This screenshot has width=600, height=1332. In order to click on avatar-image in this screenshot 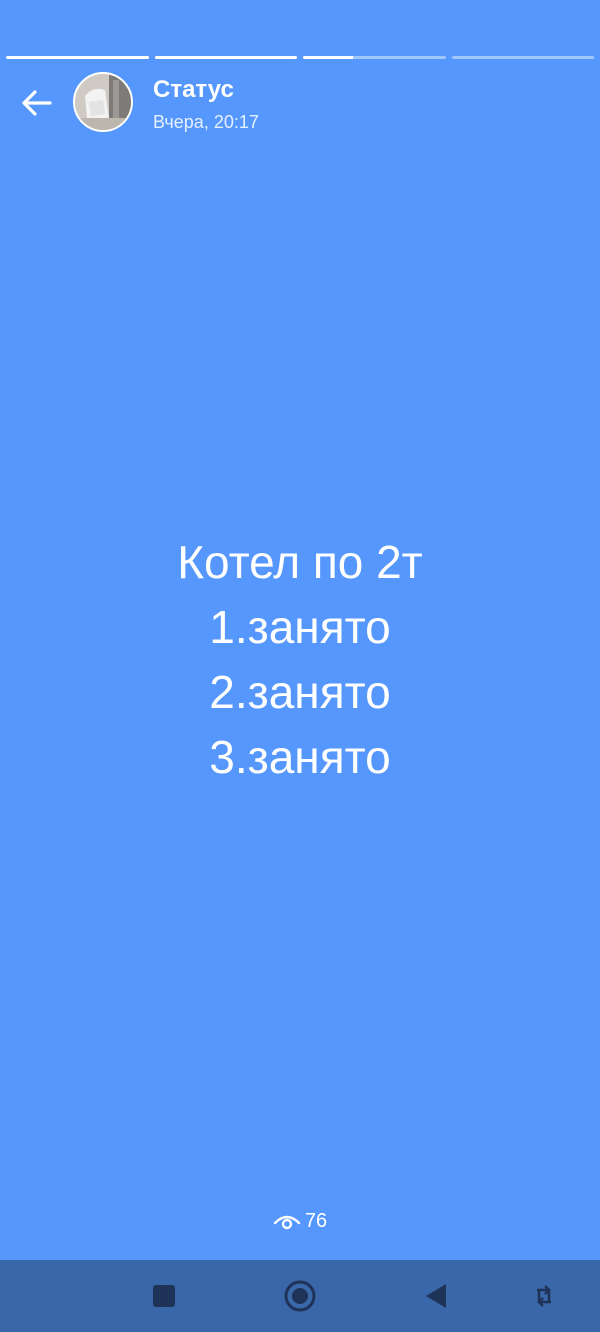, I will do `click(103, 102)`.